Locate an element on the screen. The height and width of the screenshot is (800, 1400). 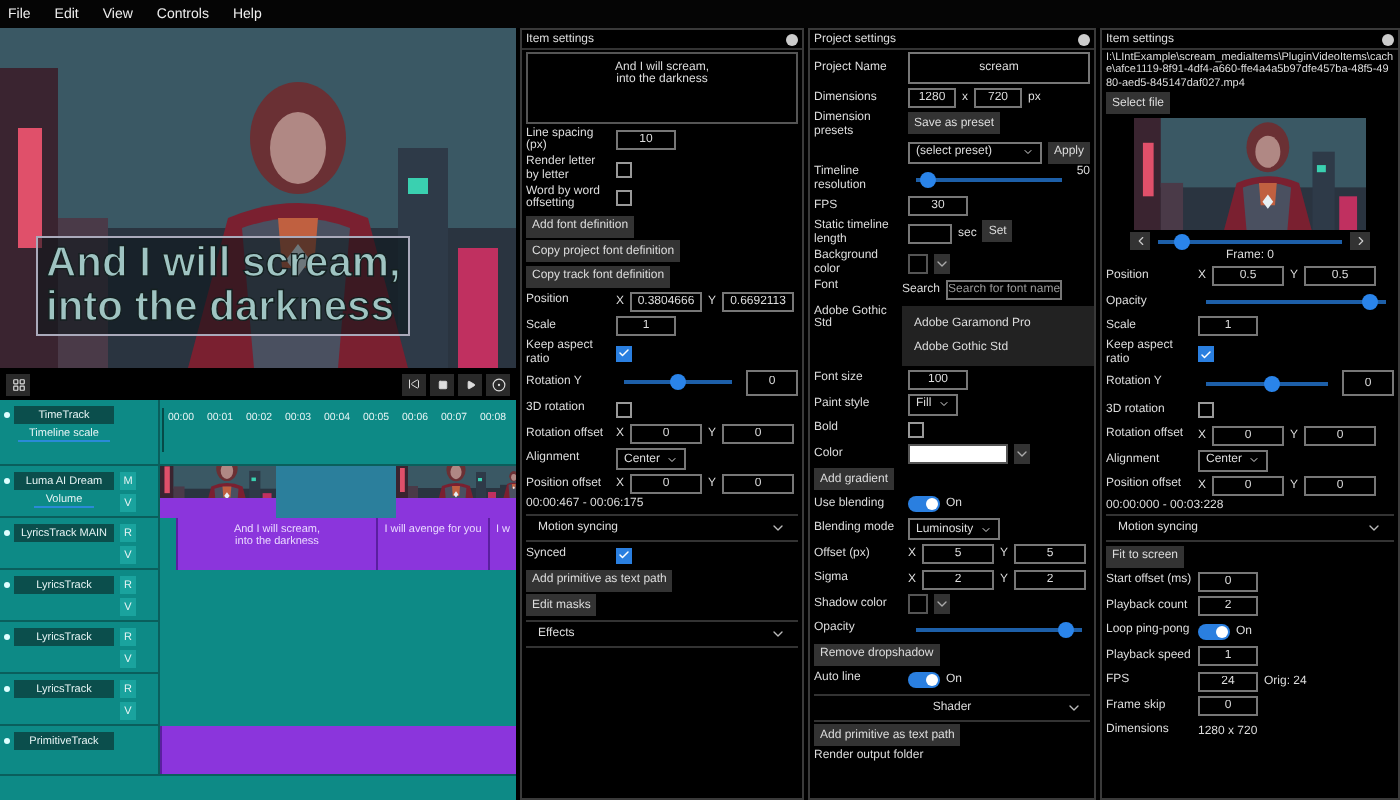
stop-icon is located at coordinates (442, 384).